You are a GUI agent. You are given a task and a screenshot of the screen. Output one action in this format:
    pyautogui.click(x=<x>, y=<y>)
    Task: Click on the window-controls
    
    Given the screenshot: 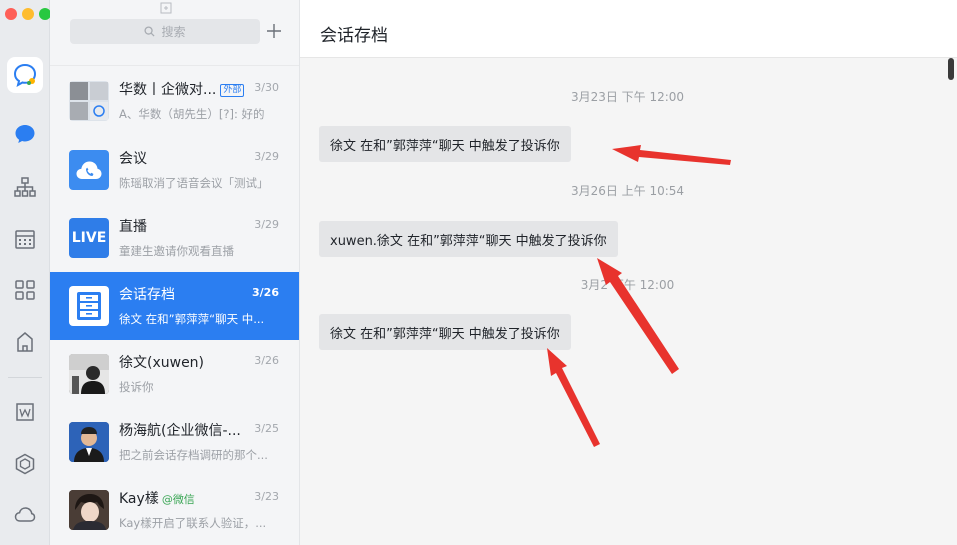 What is the action you would take?
    pyautogui.click(x=28, y=14)
    